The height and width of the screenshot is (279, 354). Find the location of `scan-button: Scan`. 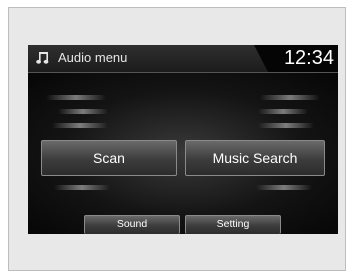

scan-button: Scan is located at coordinates (109, 158).